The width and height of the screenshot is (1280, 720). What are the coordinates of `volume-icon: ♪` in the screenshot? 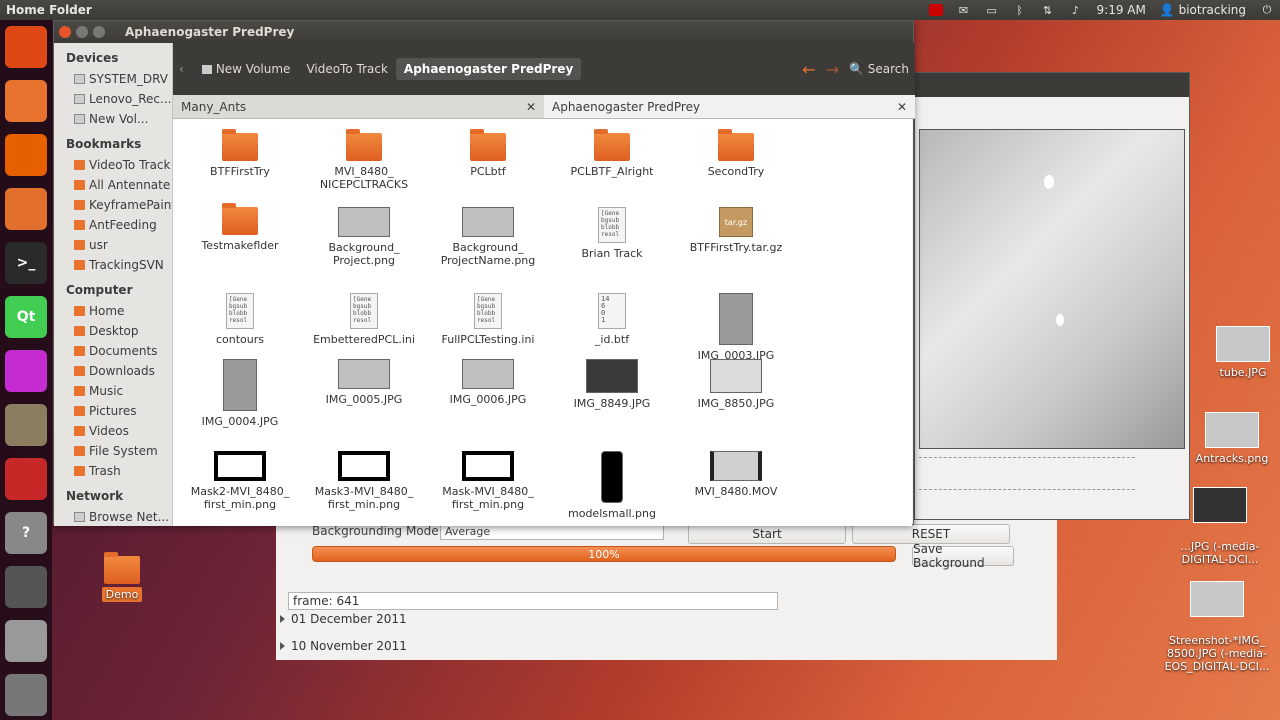 It's located at (1076, 10).